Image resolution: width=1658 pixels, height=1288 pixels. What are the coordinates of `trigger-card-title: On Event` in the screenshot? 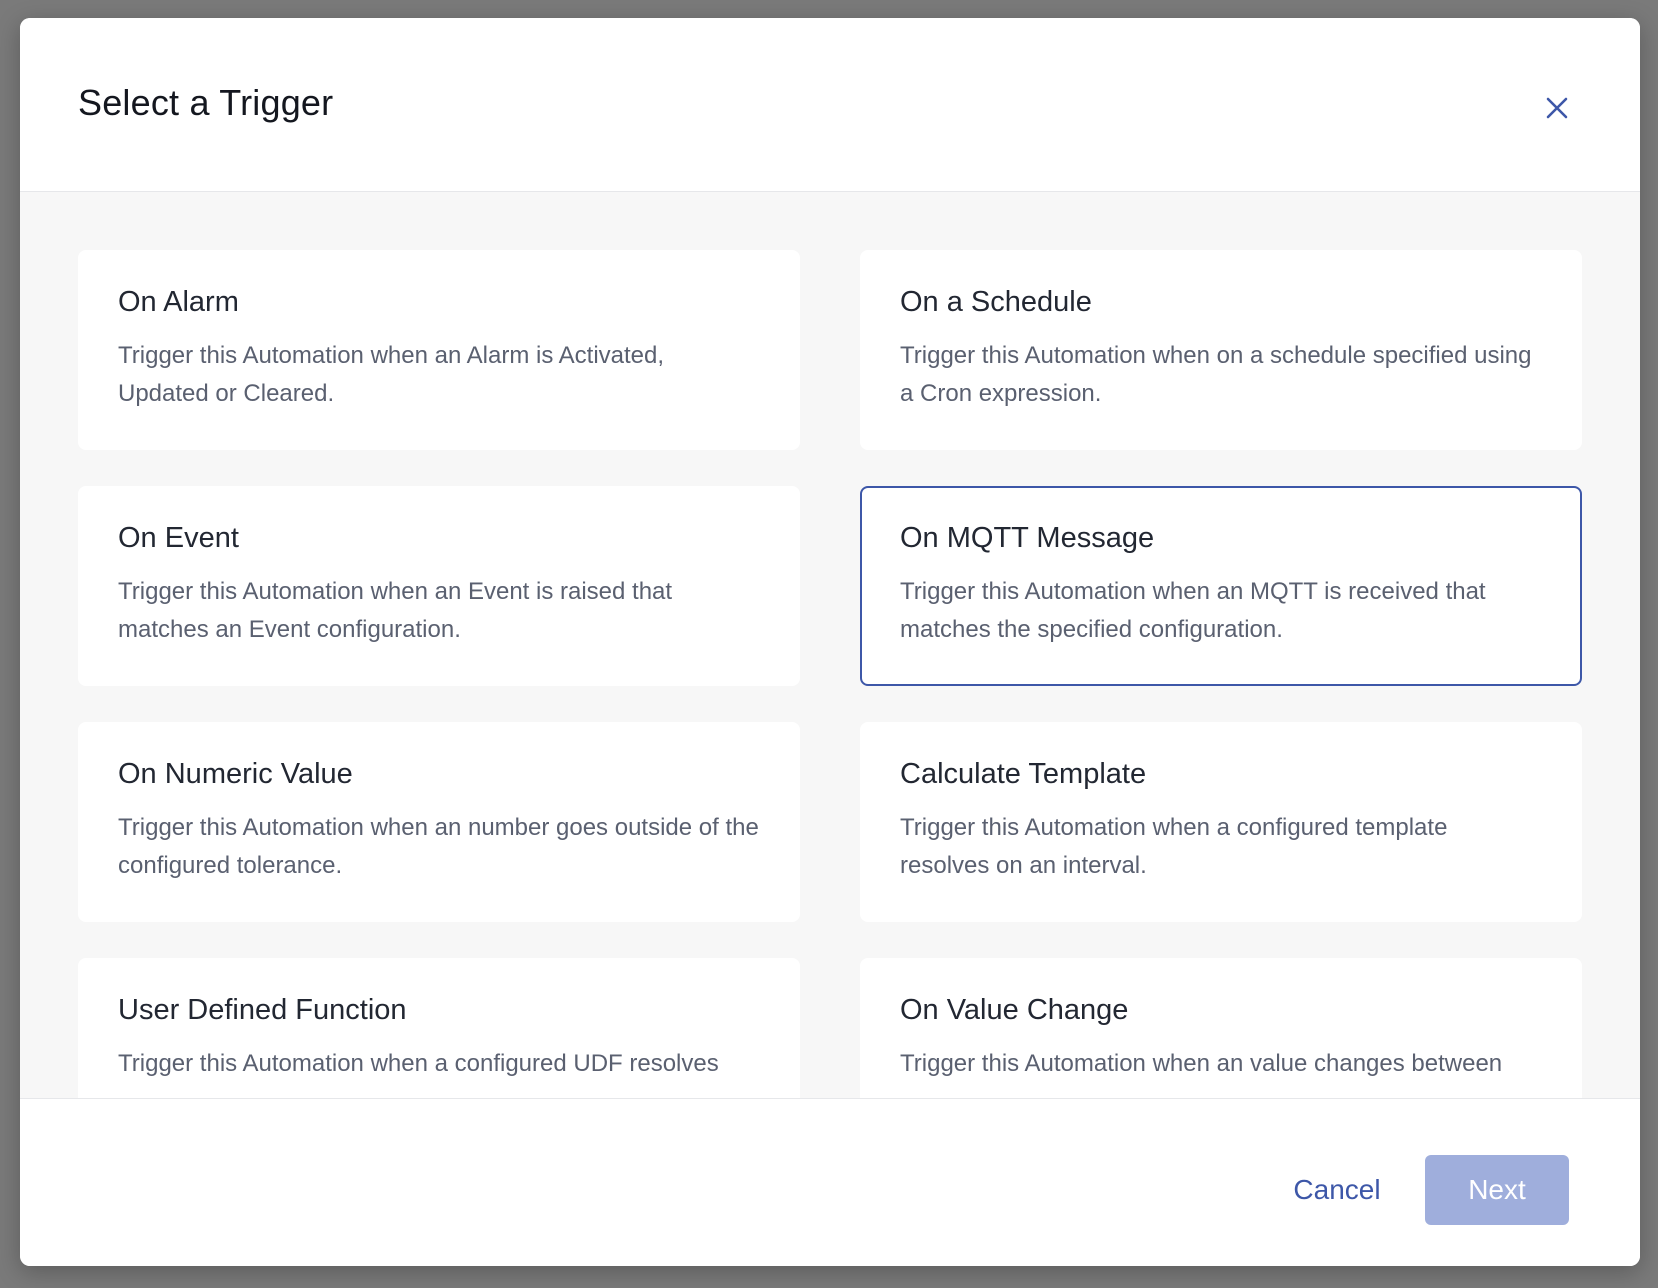 It's located at (178, 538).